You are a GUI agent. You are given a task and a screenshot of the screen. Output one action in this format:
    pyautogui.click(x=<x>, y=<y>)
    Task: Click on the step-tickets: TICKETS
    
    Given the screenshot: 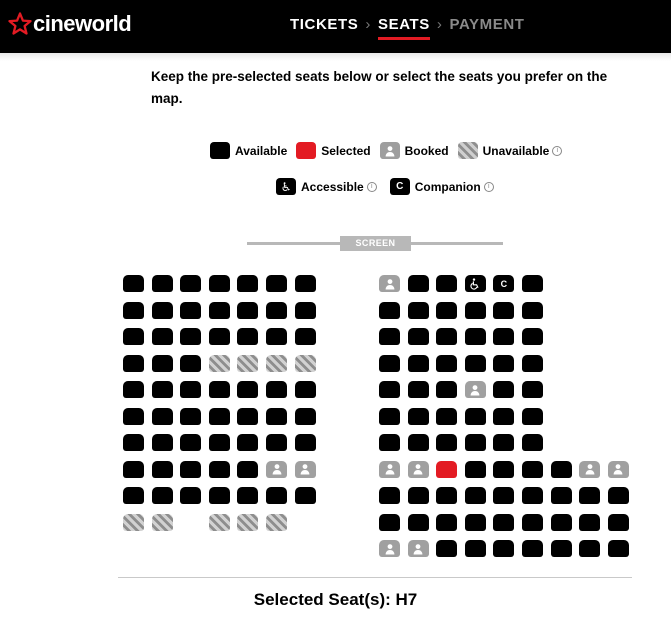 What is the action you would take?
    pyautogui.click(x=324, y=24)
    